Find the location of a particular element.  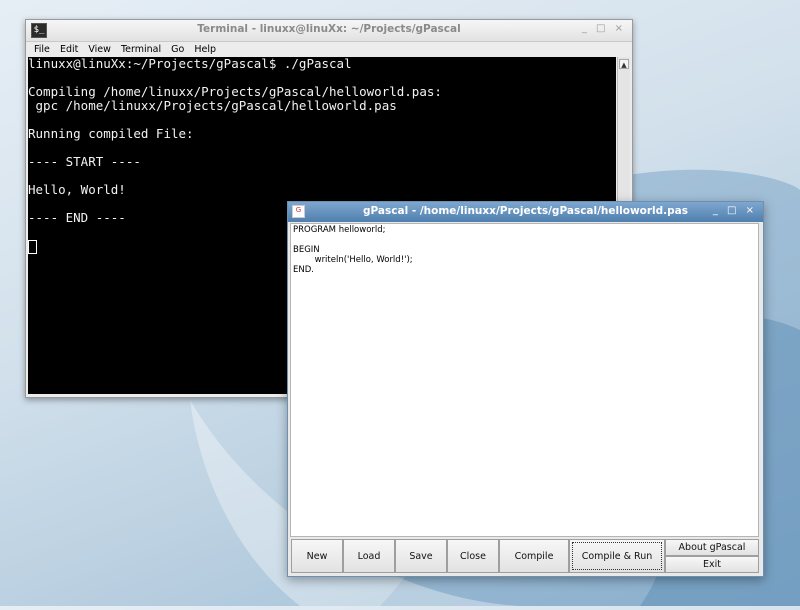

terminal-line: Running compiled File: is located at coordinates (111, 133).